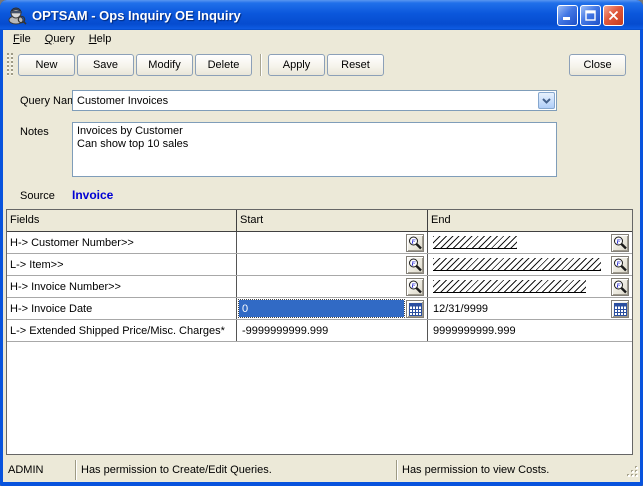 This screenshot has width=643, height=486. I want to click on table-header-row: Fields Start End, so click(319, 221).